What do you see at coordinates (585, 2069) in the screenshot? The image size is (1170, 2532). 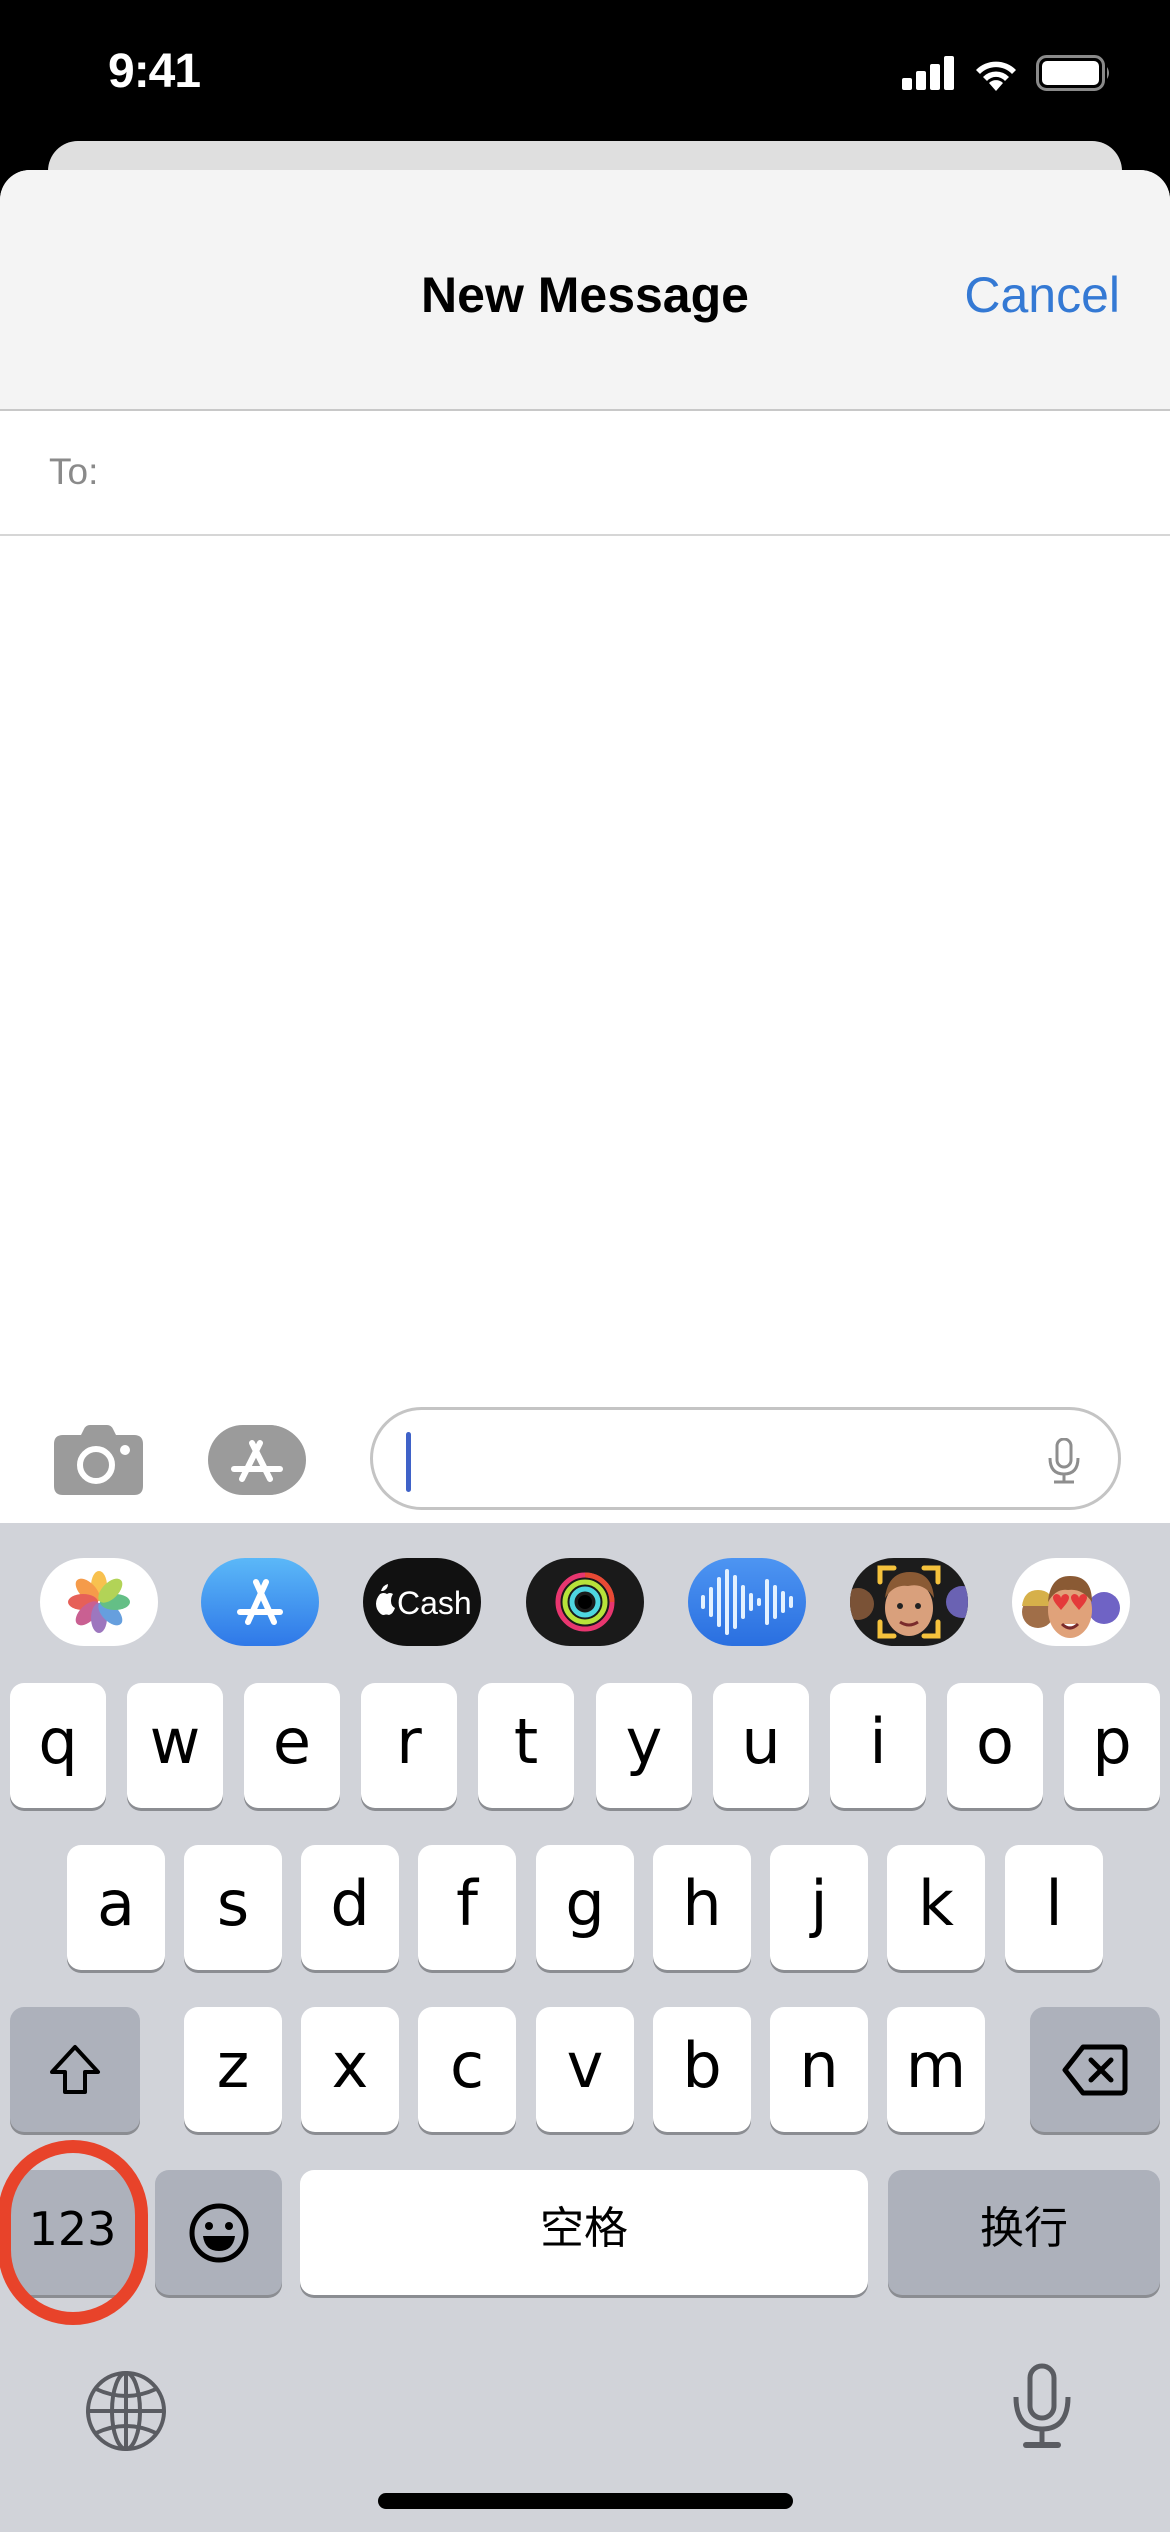 I see `key-v: v` at bounding box center [585, 2069].